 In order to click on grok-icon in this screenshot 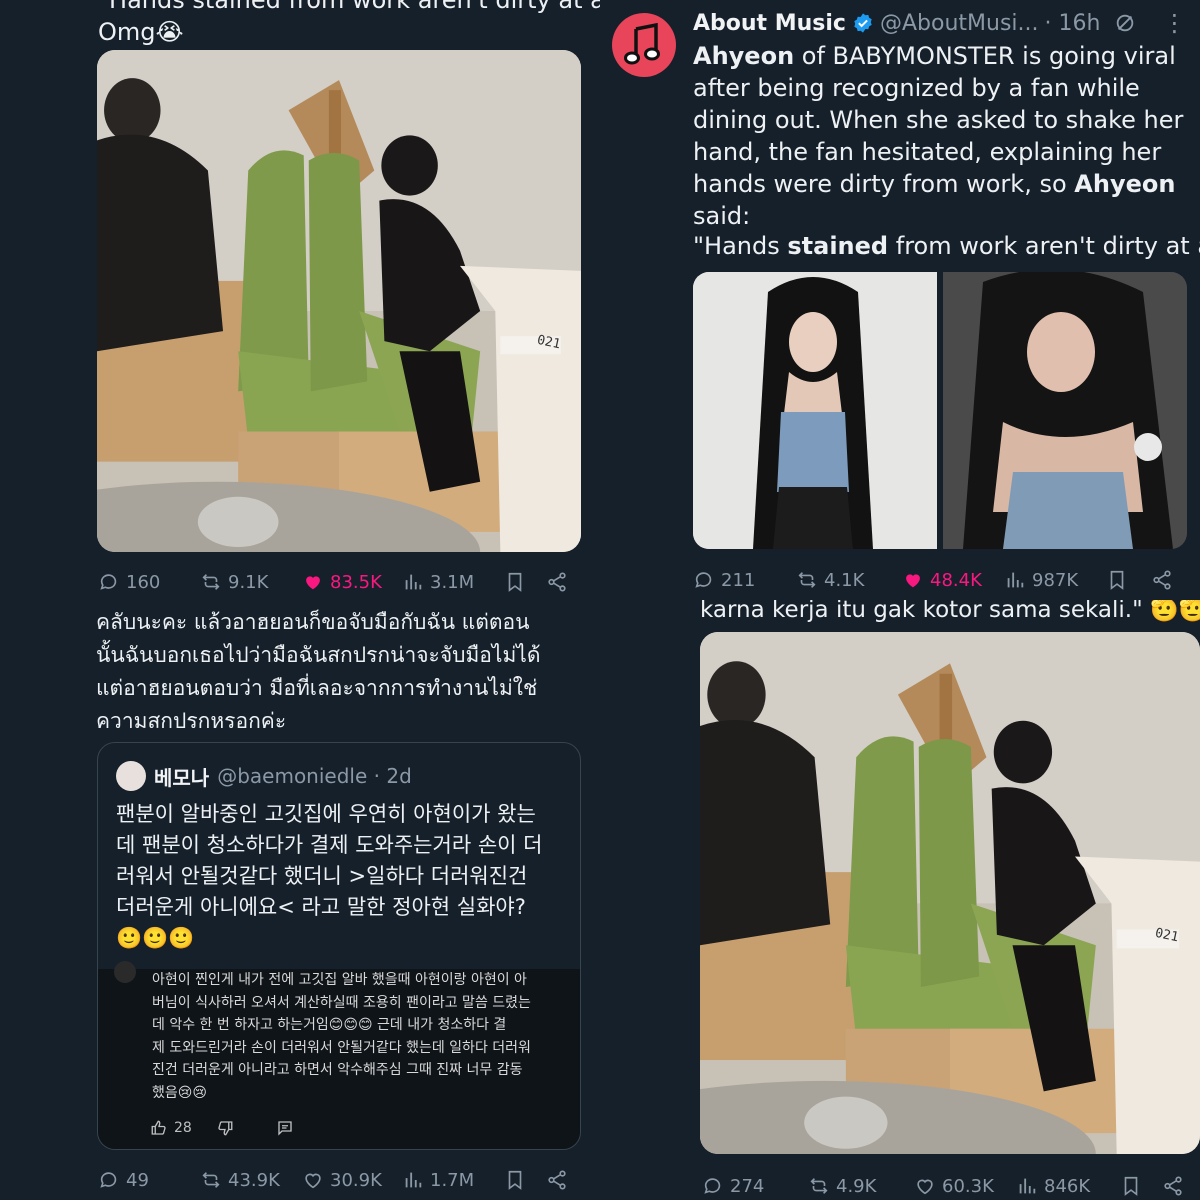, I will do `click(1125, 23)`.